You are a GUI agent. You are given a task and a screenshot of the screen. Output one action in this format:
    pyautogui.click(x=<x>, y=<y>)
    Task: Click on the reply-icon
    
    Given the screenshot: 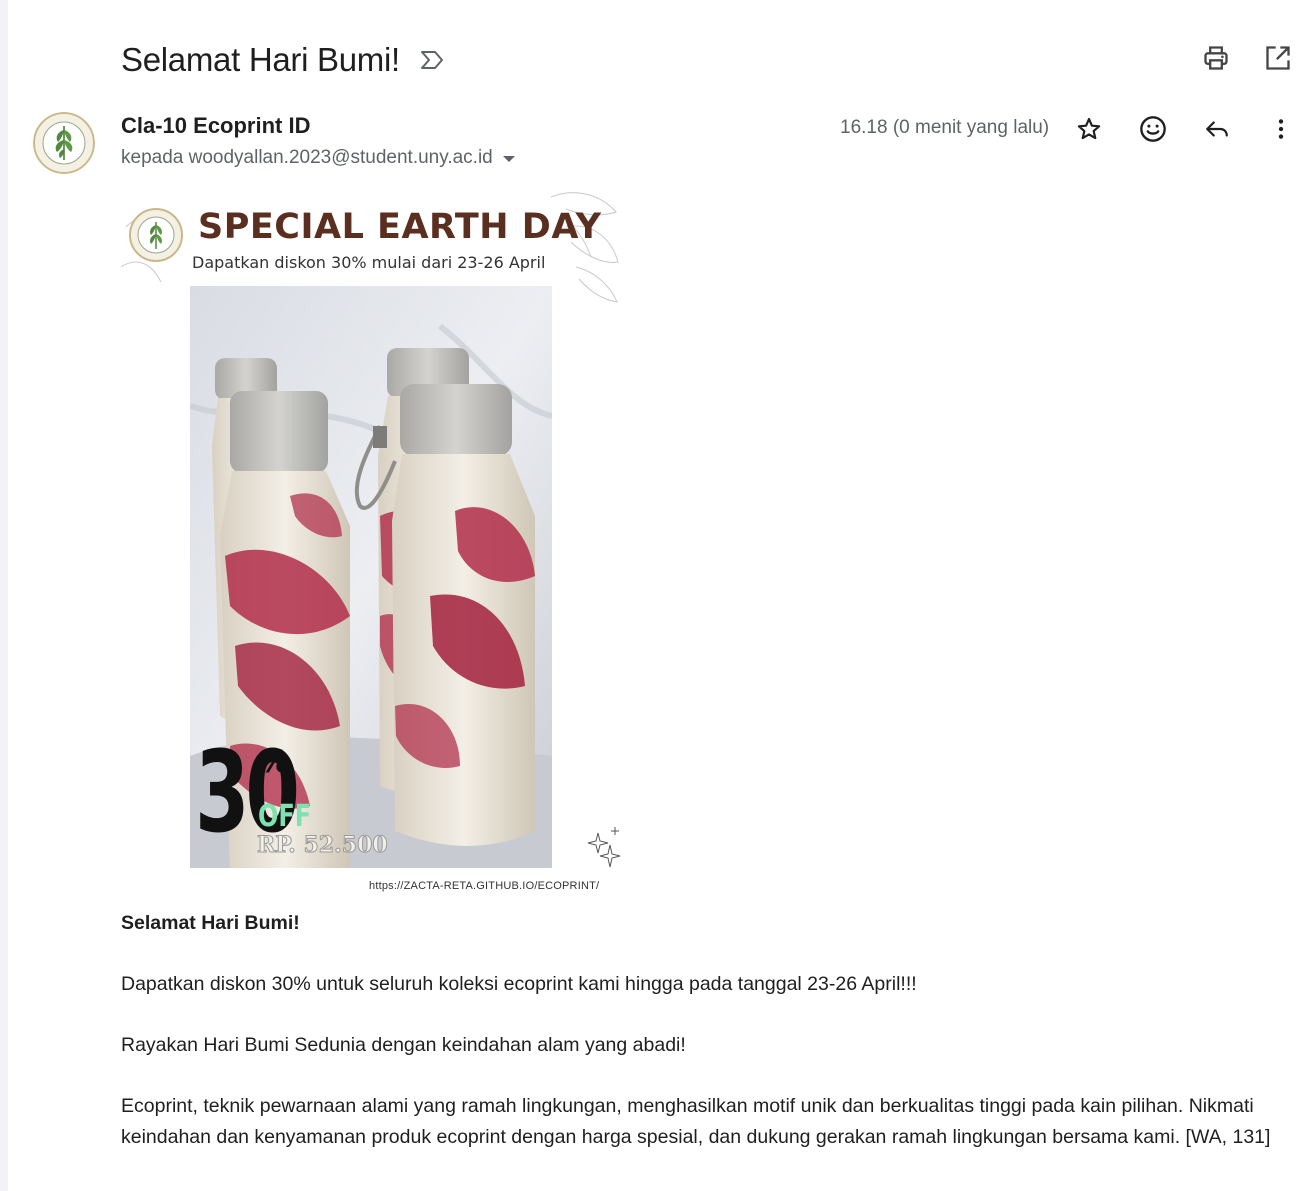 What is the action you would take?
    pyautogui.click(x=1217, y=129)
    